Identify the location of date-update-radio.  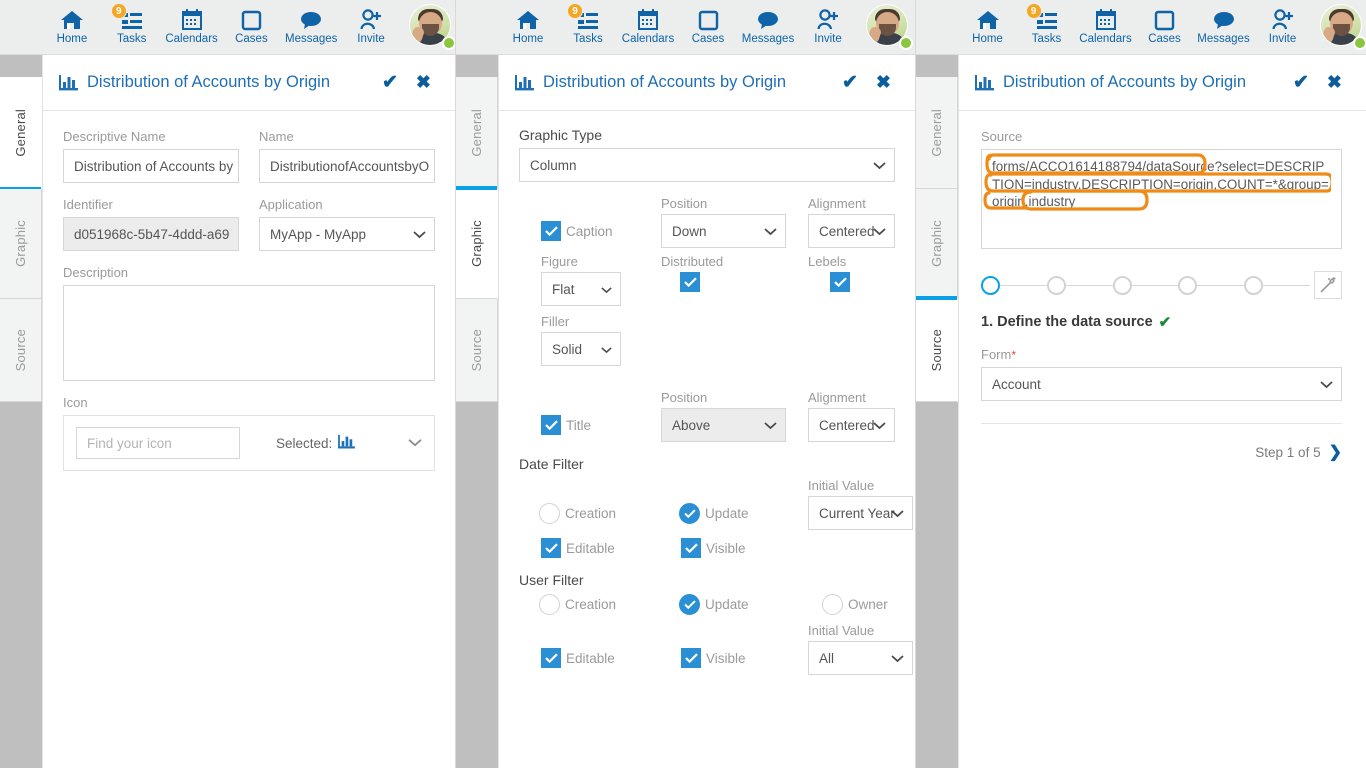
(689, 513).